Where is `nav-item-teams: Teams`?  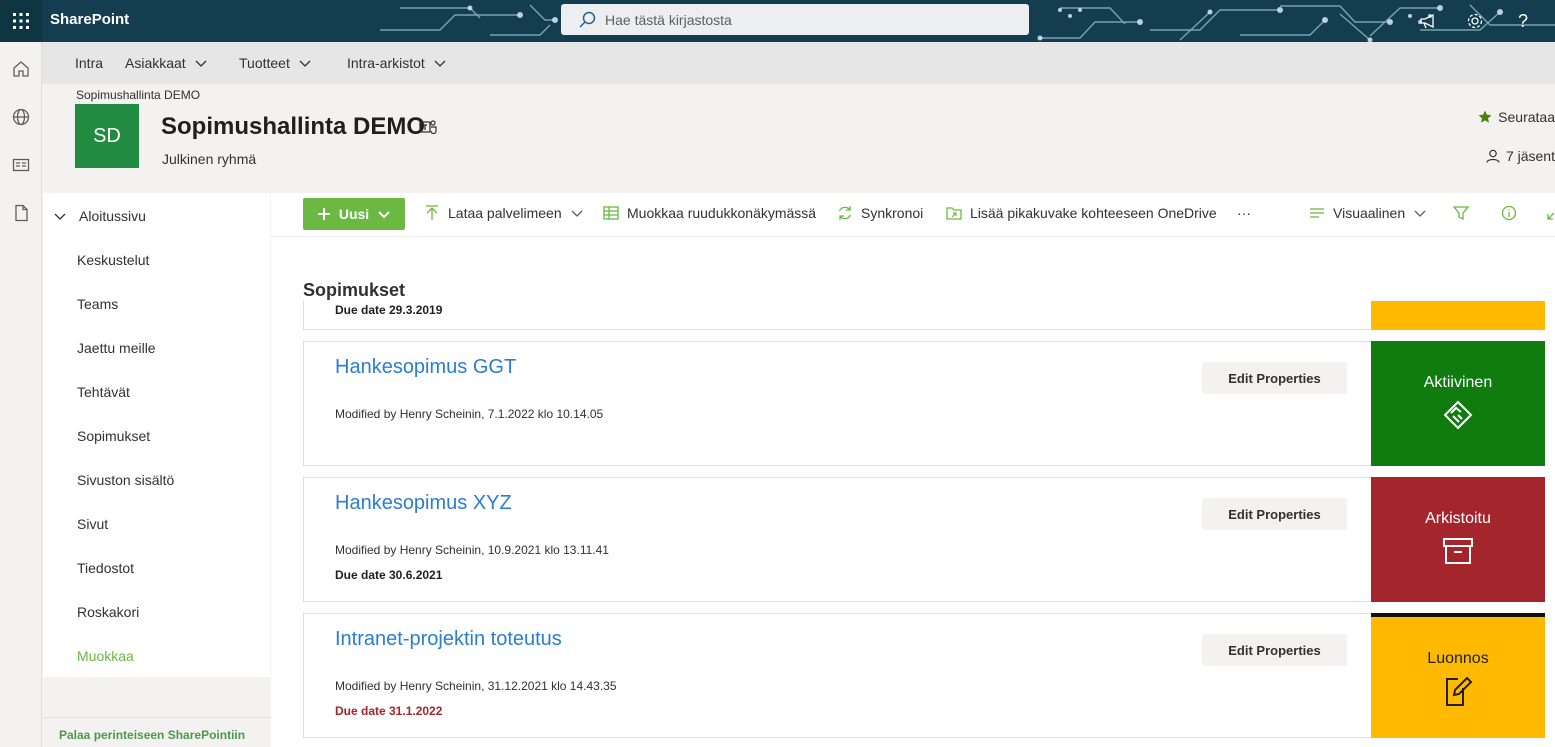
nav-item-teams: Teams is located at coordinates (97, 304).